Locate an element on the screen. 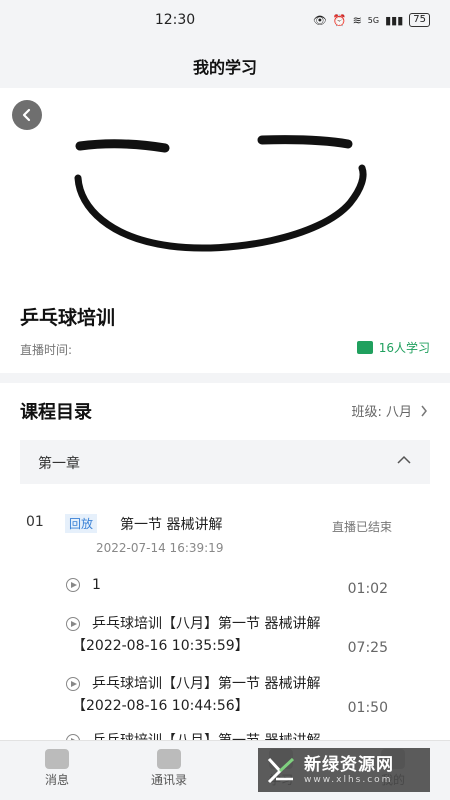 The image size is (450, 800). course-title: 乒乓球培训 is located at coordinates (68, 318).